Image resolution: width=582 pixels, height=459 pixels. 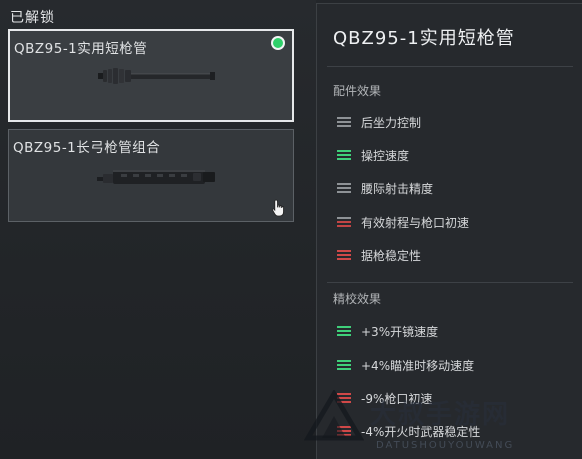 What do you see at coordinates (391, 122) in the screenshot?
I see `attachment-effect-label: 后坐力控制` at bounding box center [391, 122].